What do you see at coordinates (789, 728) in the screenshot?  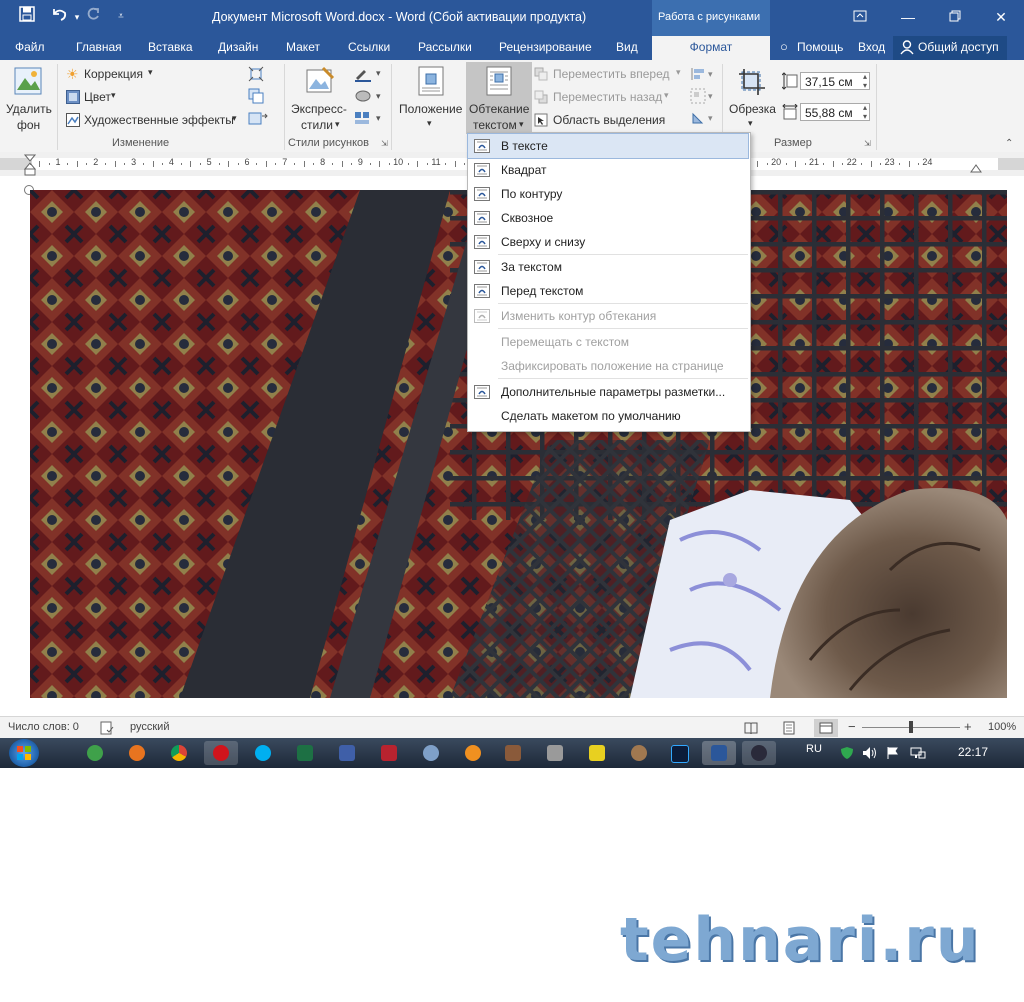 I see `print-layout-icon` at bounding box center [789, 728].